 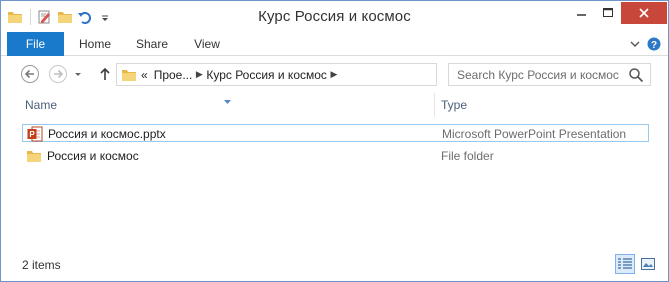 What do you see at coordinates (434, 105) in the screenshot?
I see `column-divider` at bounding box center [434, 105].